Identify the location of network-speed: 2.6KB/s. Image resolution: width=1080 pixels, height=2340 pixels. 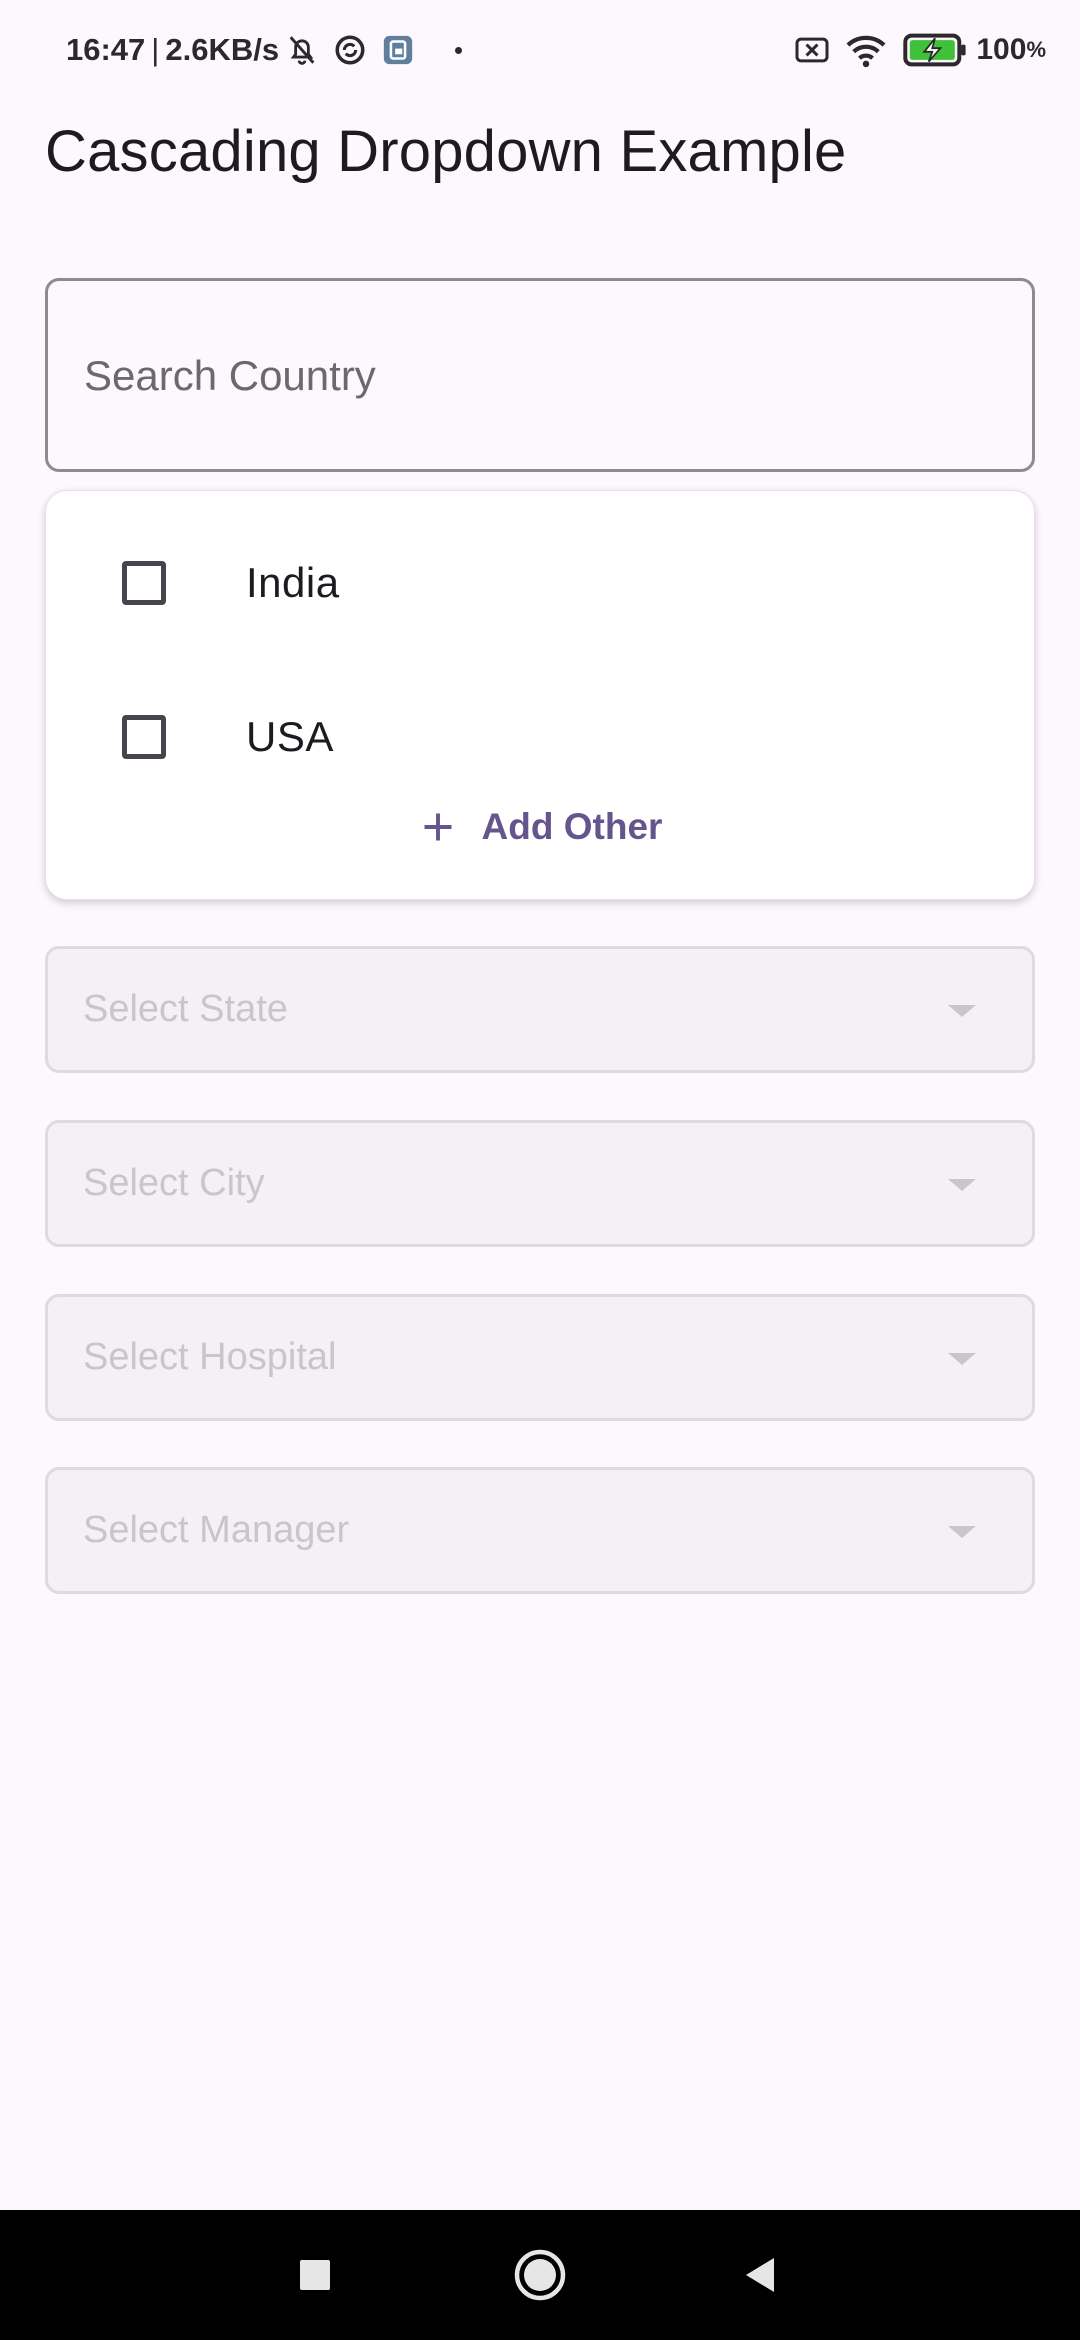
(222, 49).